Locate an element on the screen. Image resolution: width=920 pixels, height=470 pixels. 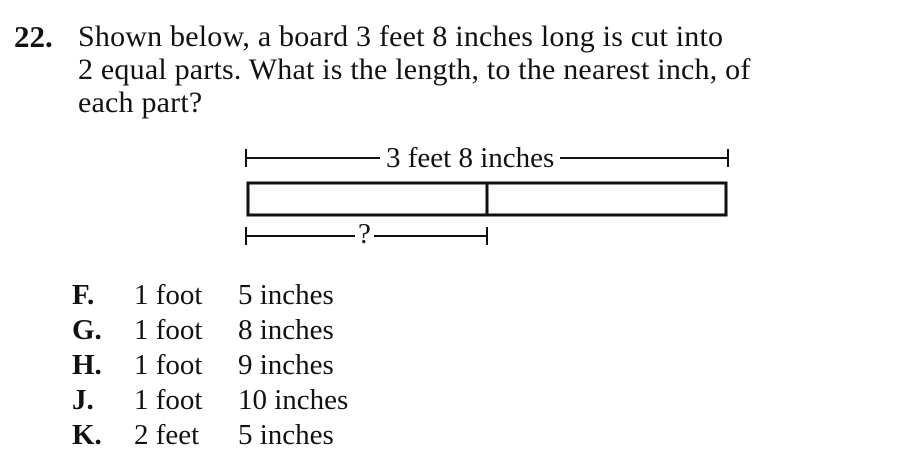
choice-inches: 8 inches is located at coordinates (286, 330).